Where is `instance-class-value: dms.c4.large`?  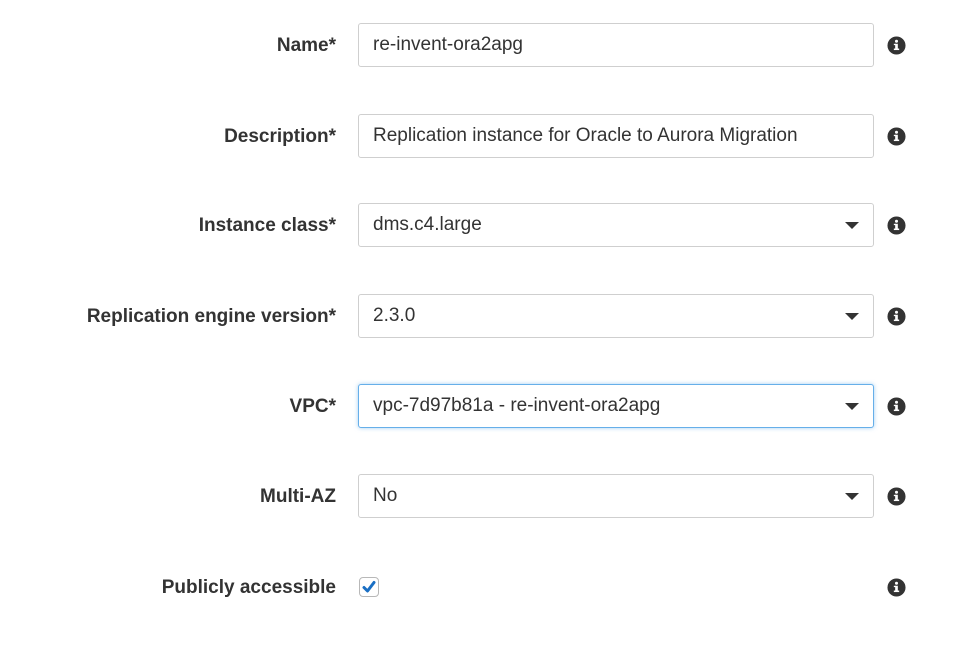
instance-class-value: dms.c4.large is located at coordinates (427, 224).